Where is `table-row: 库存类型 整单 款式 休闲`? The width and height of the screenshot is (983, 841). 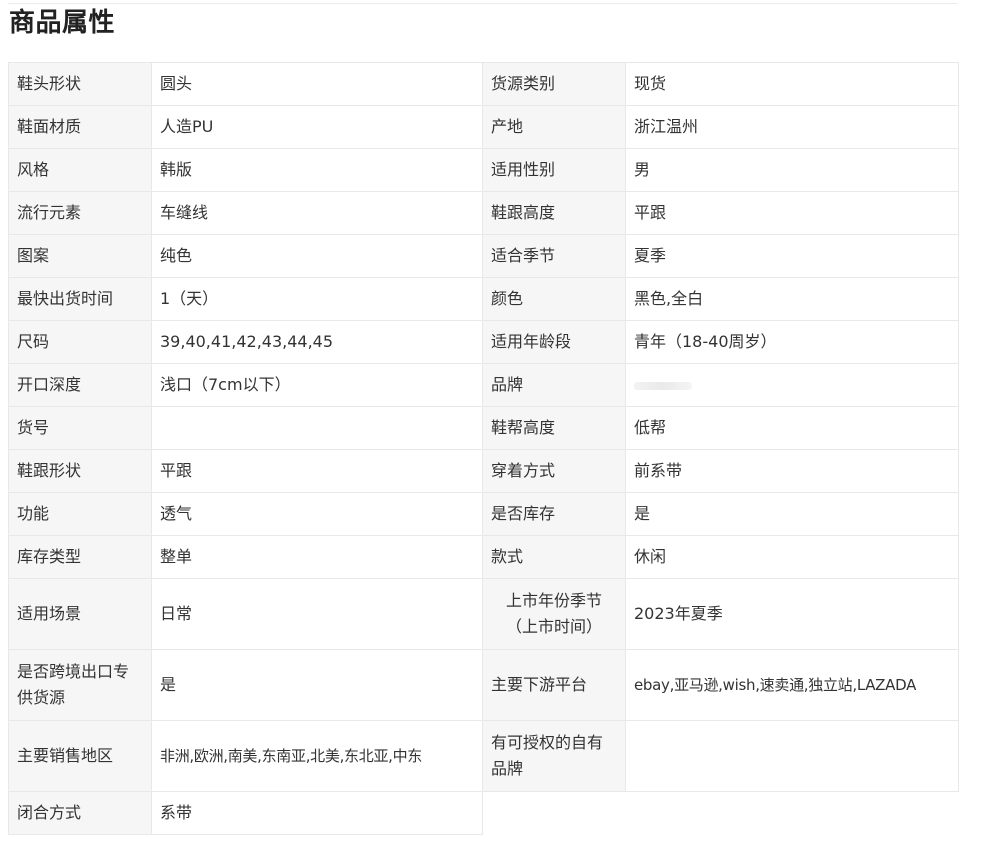
table-row: 库存类型 整单 款式 休闲 is located at coordinates (483, 557).